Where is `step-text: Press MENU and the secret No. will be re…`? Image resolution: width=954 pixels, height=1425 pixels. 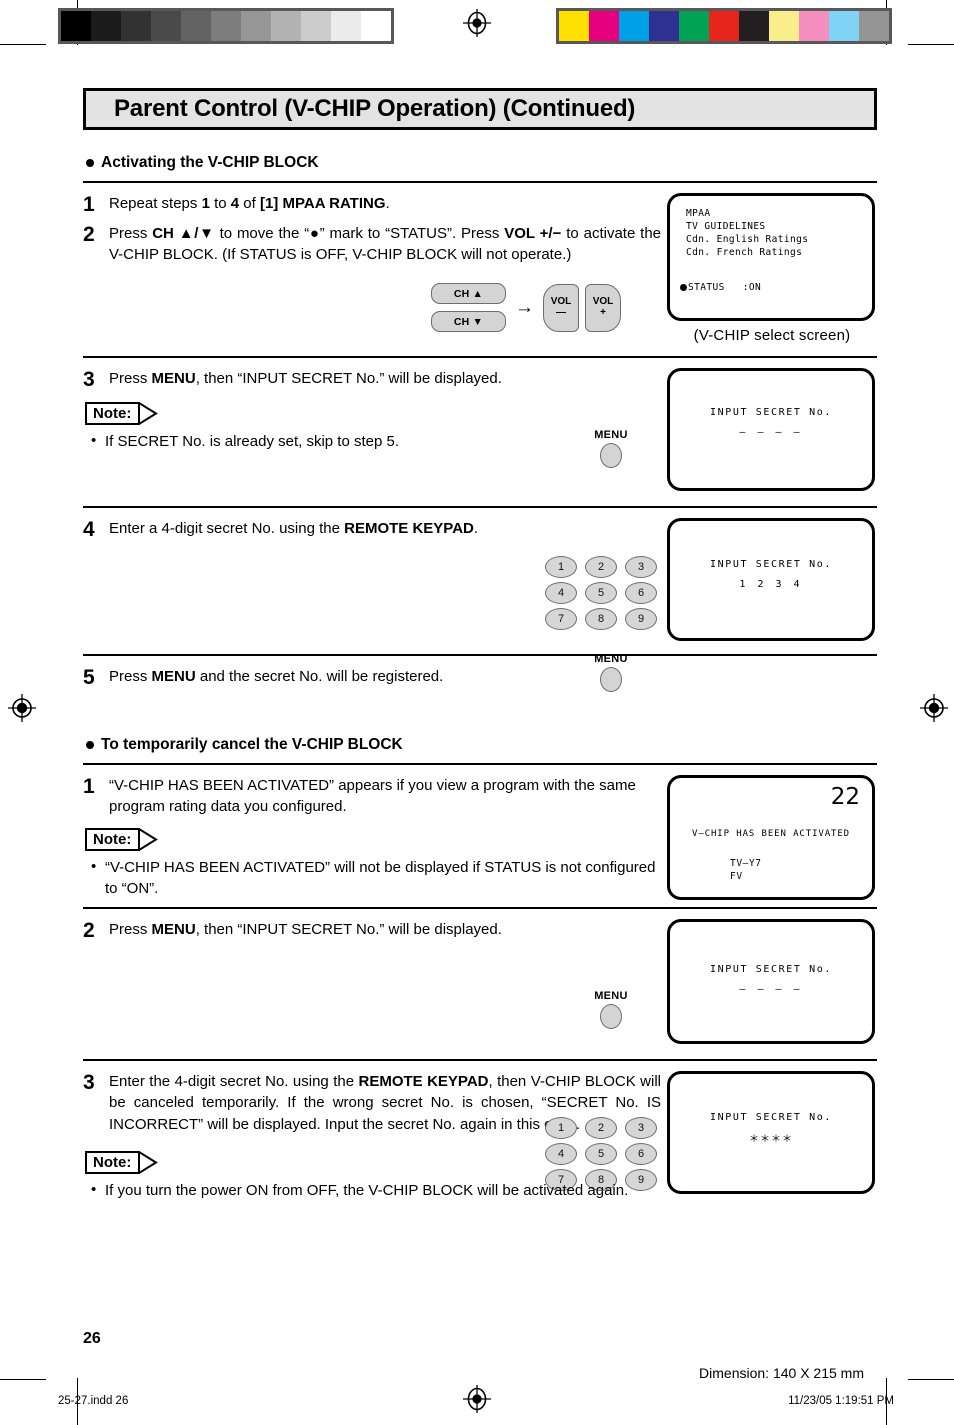
step-text: Press MENU and the secret No. will be re… is located at coordinates (276, 676).